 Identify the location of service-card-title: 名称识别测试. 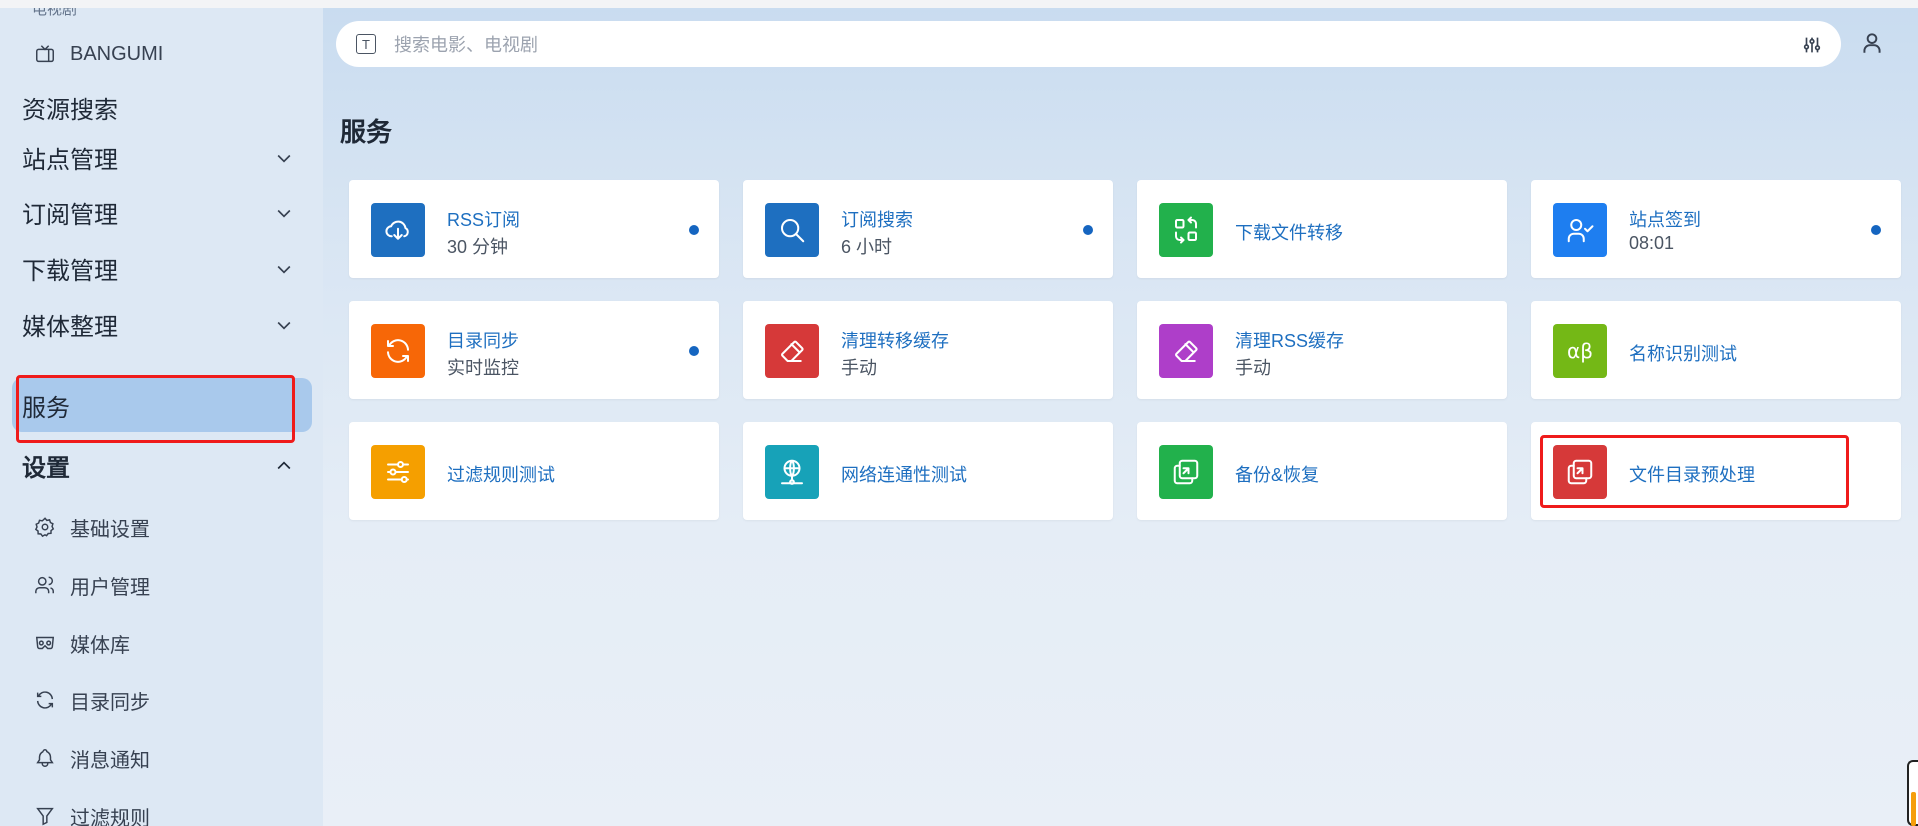
(1683, 353).